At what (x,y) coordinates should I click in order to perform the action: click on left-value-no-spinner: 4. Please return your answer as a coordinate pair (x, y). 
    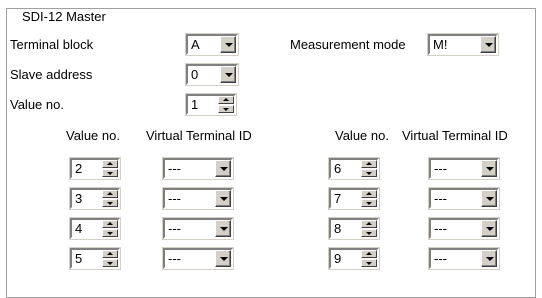
    Looking at the image, I should click on (95, 228).